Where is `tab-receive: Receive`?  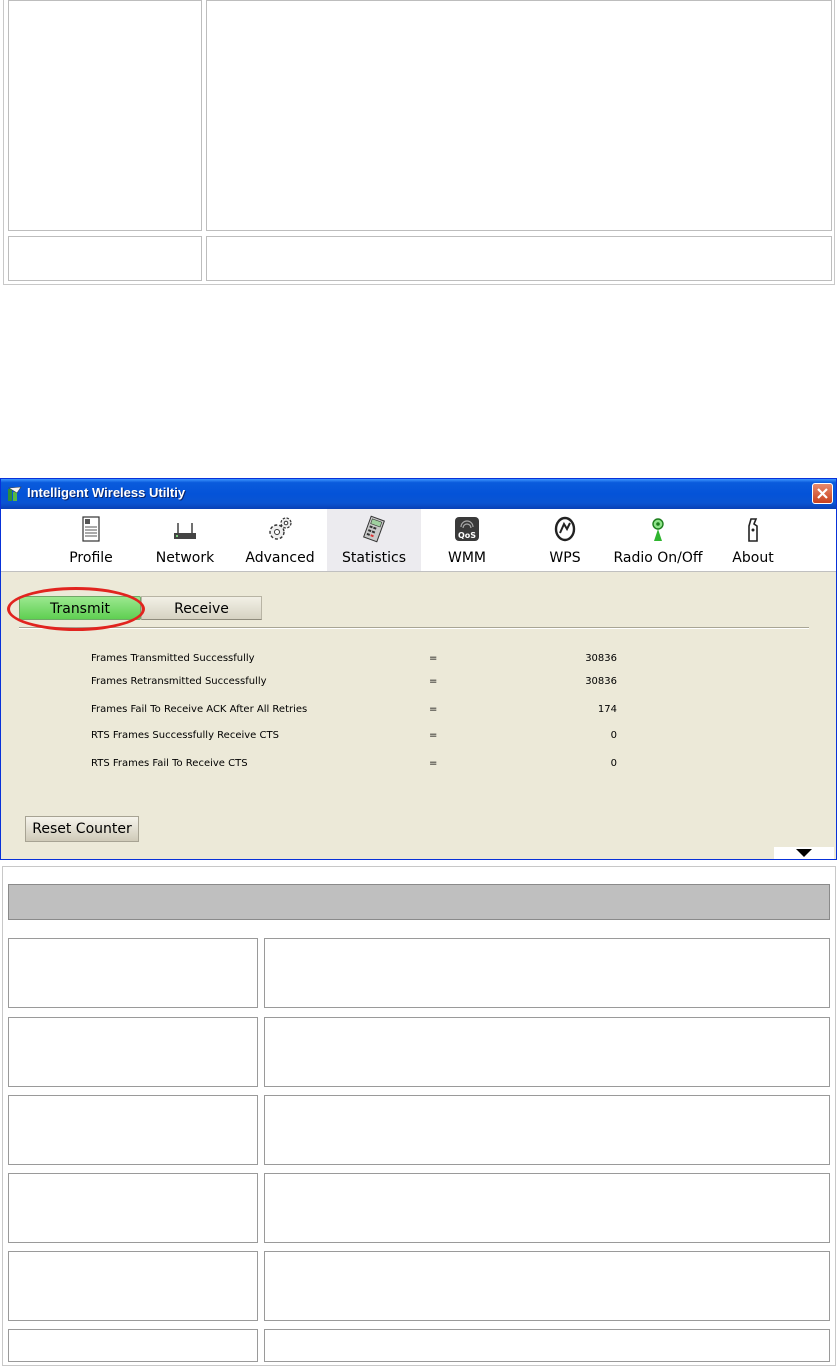 tab-receive: Receive is located at coordinates (201, 608).